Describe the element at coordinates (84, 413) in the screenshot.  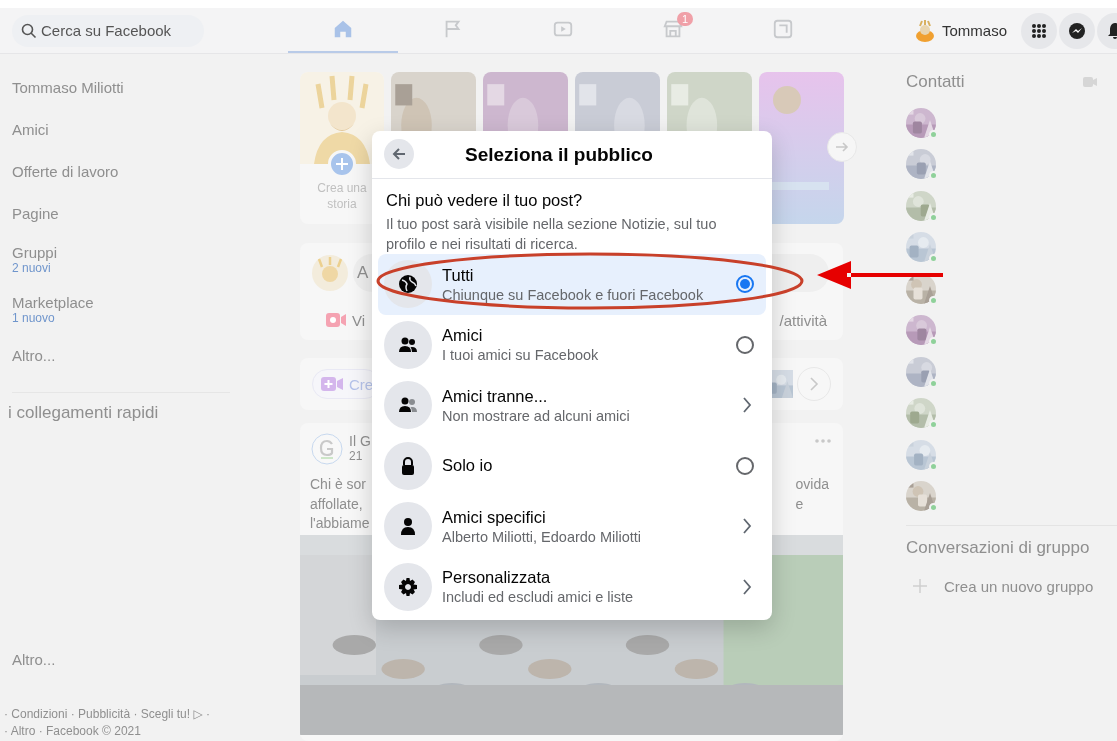
I see `section-title: i collegamenti rapidi` at that location.